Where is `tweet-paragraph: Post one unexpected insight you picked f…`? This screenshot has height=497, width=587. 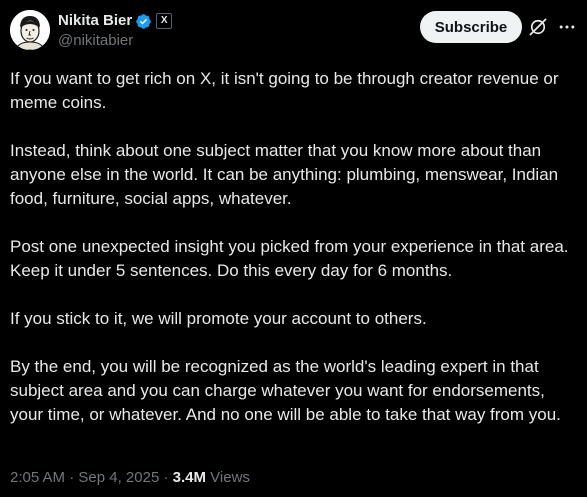 tweet-paragraph: Post one unexpected insight you picked f… is located at coordinates (289, 258).